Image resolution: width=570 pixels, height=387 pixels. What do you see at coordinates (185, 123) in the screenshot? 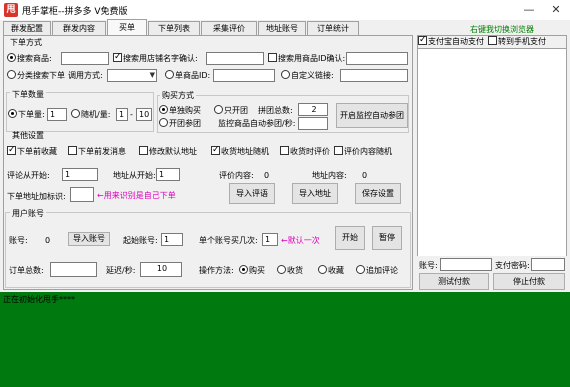
I see `join-group-label: 开团参团` at bounding box center [185, 123].